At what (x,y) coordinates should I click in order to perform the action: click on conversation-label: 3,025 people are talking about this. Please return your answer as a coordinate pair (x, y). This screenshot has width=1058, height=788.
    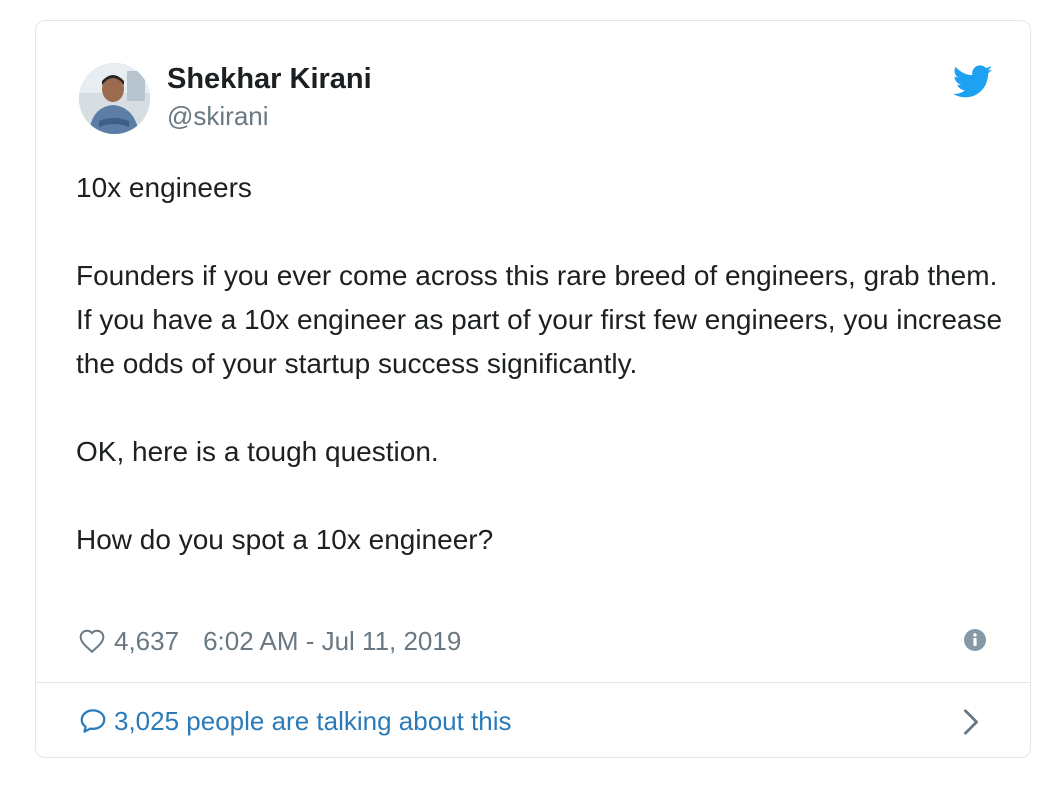
    Looking at the image, I should click on (313, 720).